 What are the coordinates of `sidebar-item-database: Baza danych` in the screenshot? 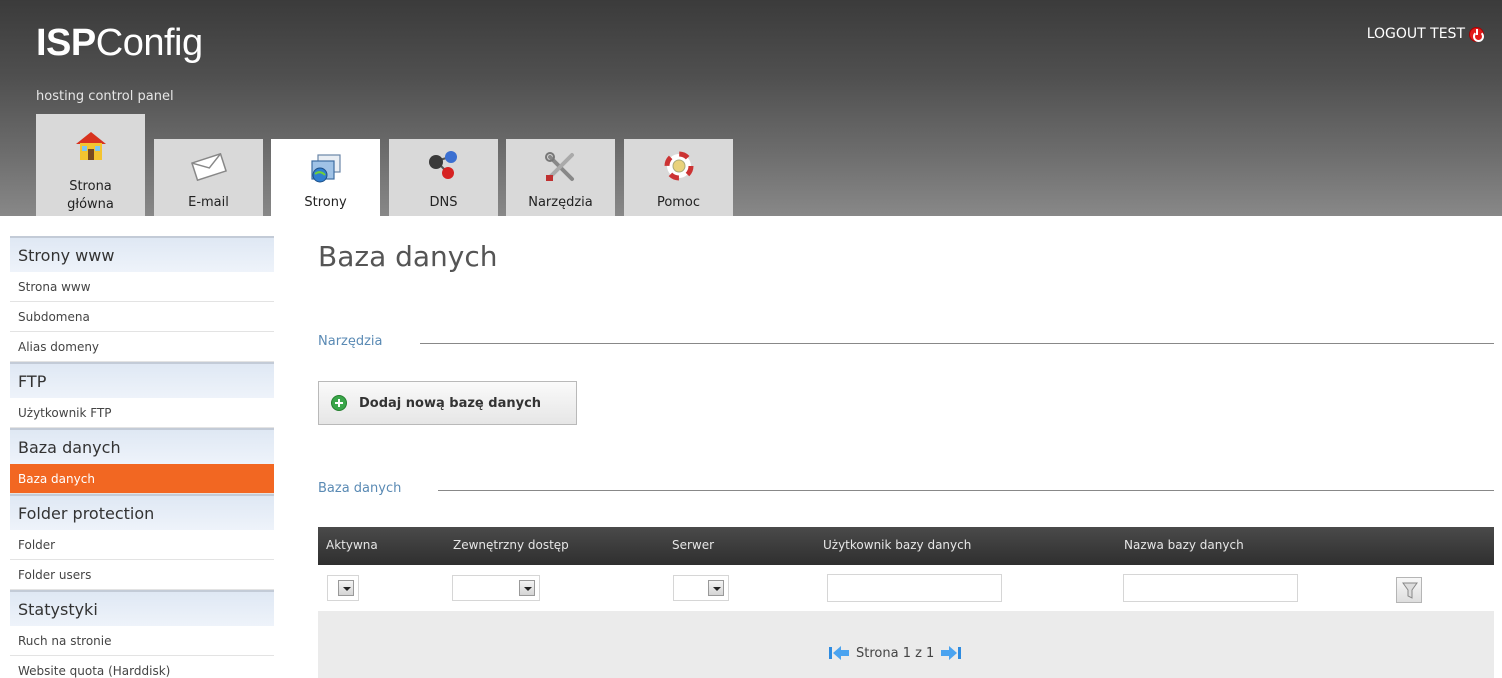 It's located at (142, 479).